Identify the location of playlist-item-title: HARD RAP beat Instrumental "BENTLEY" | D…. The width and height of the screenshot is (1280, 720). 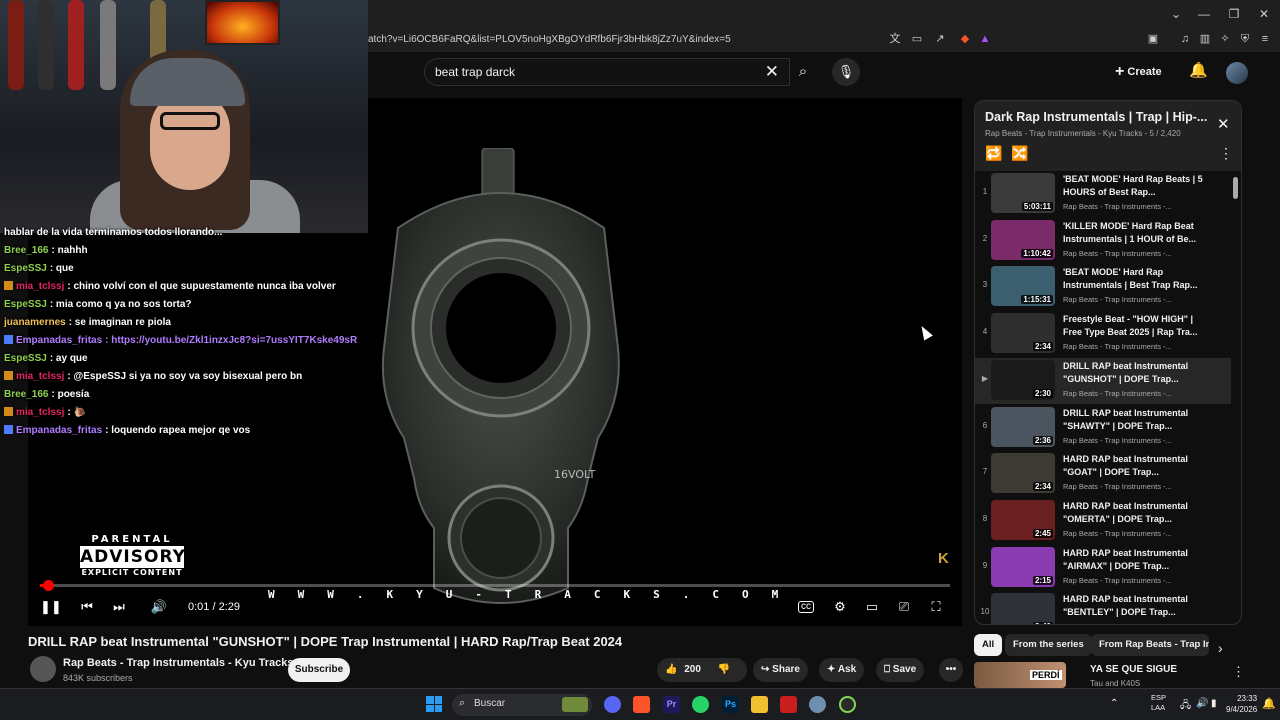
(1138, 606).